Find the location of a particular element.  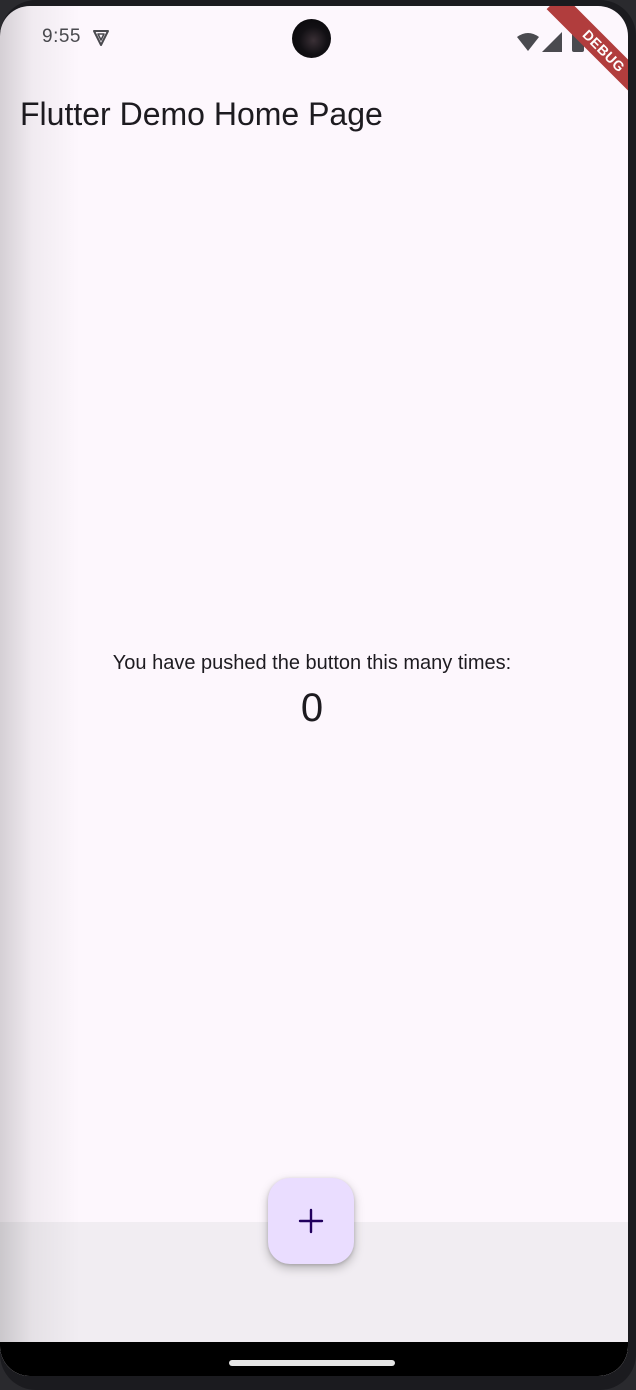

increment-fab-button is located at coordinates (311, 1221).